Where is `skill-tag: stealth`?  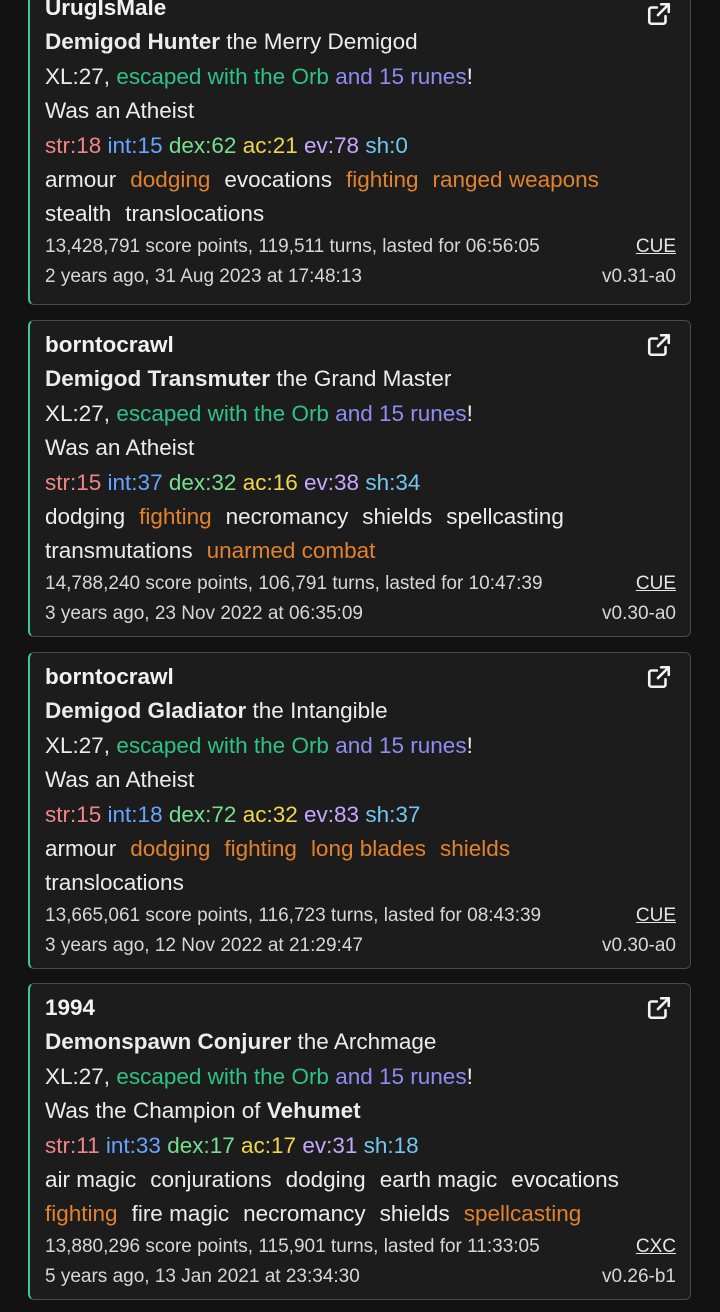
skill-tag: stealth is located at coordinates (78, 214).